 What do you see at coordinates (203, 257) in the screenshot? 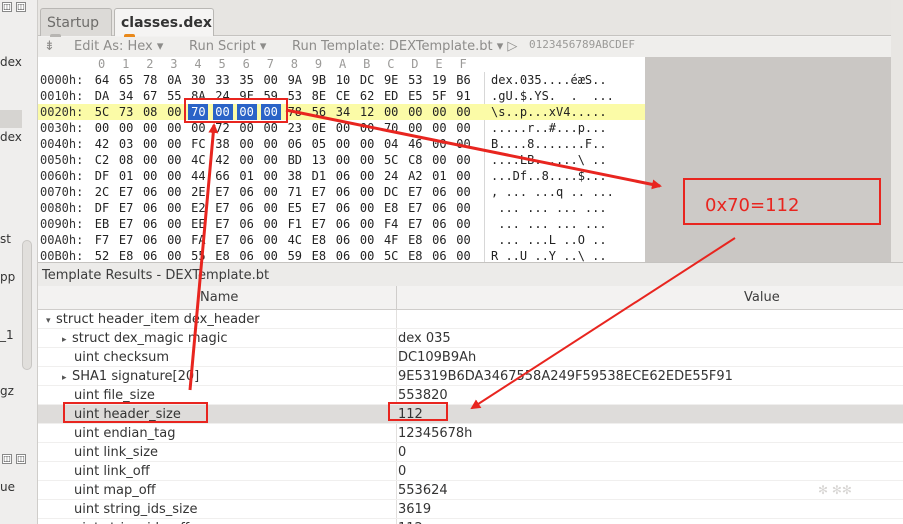
I see `arrow-to-hex-bytes` at bounding box center [203, 257].